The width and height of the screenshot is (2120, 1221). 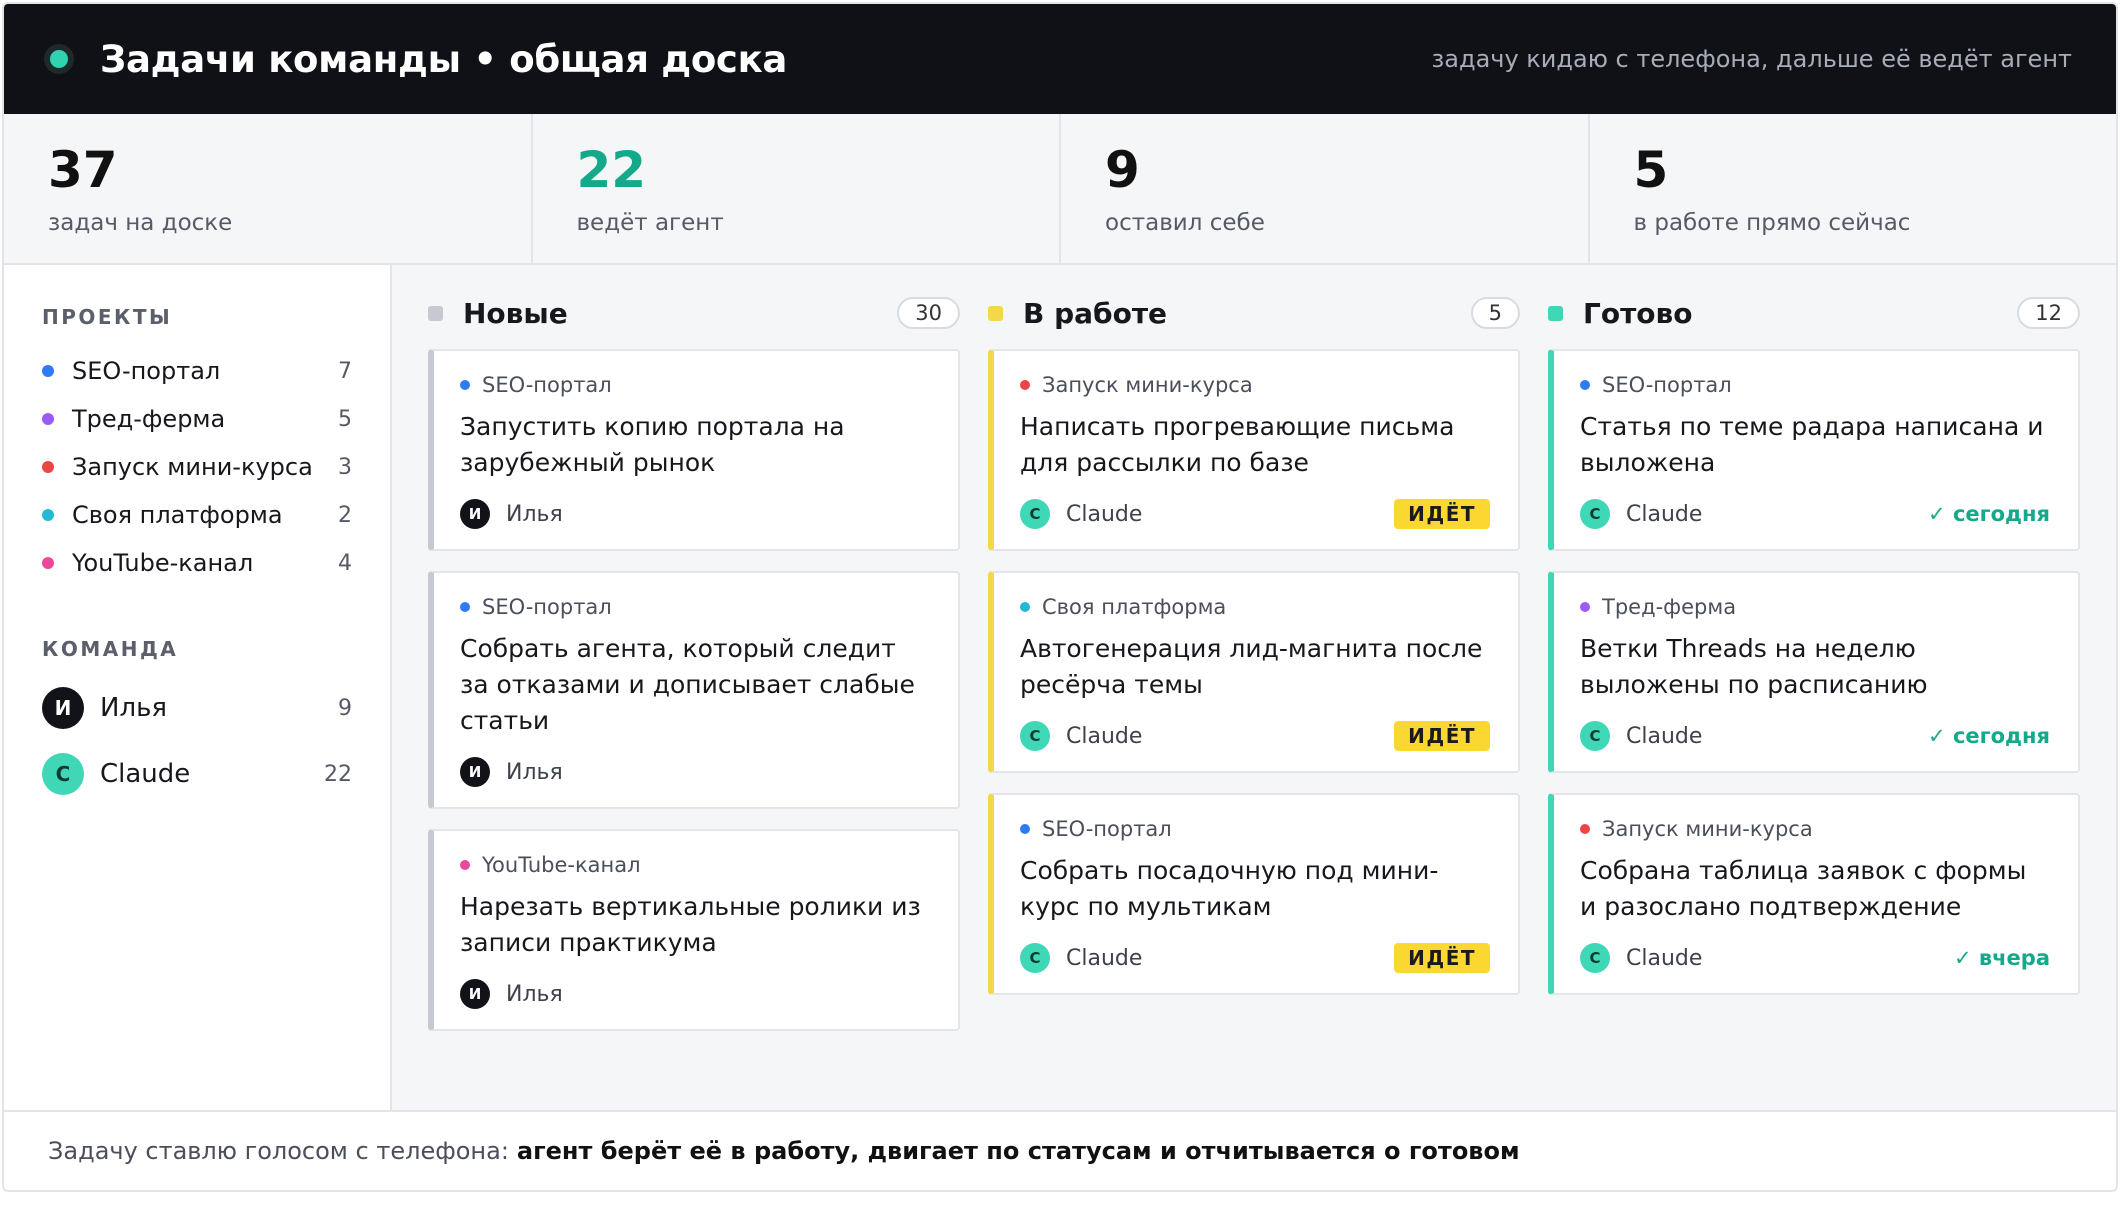 What do you see at coordinates (345, 563) in the screenshot?
I see `project-count: 4` at bounding box center [345, 563].